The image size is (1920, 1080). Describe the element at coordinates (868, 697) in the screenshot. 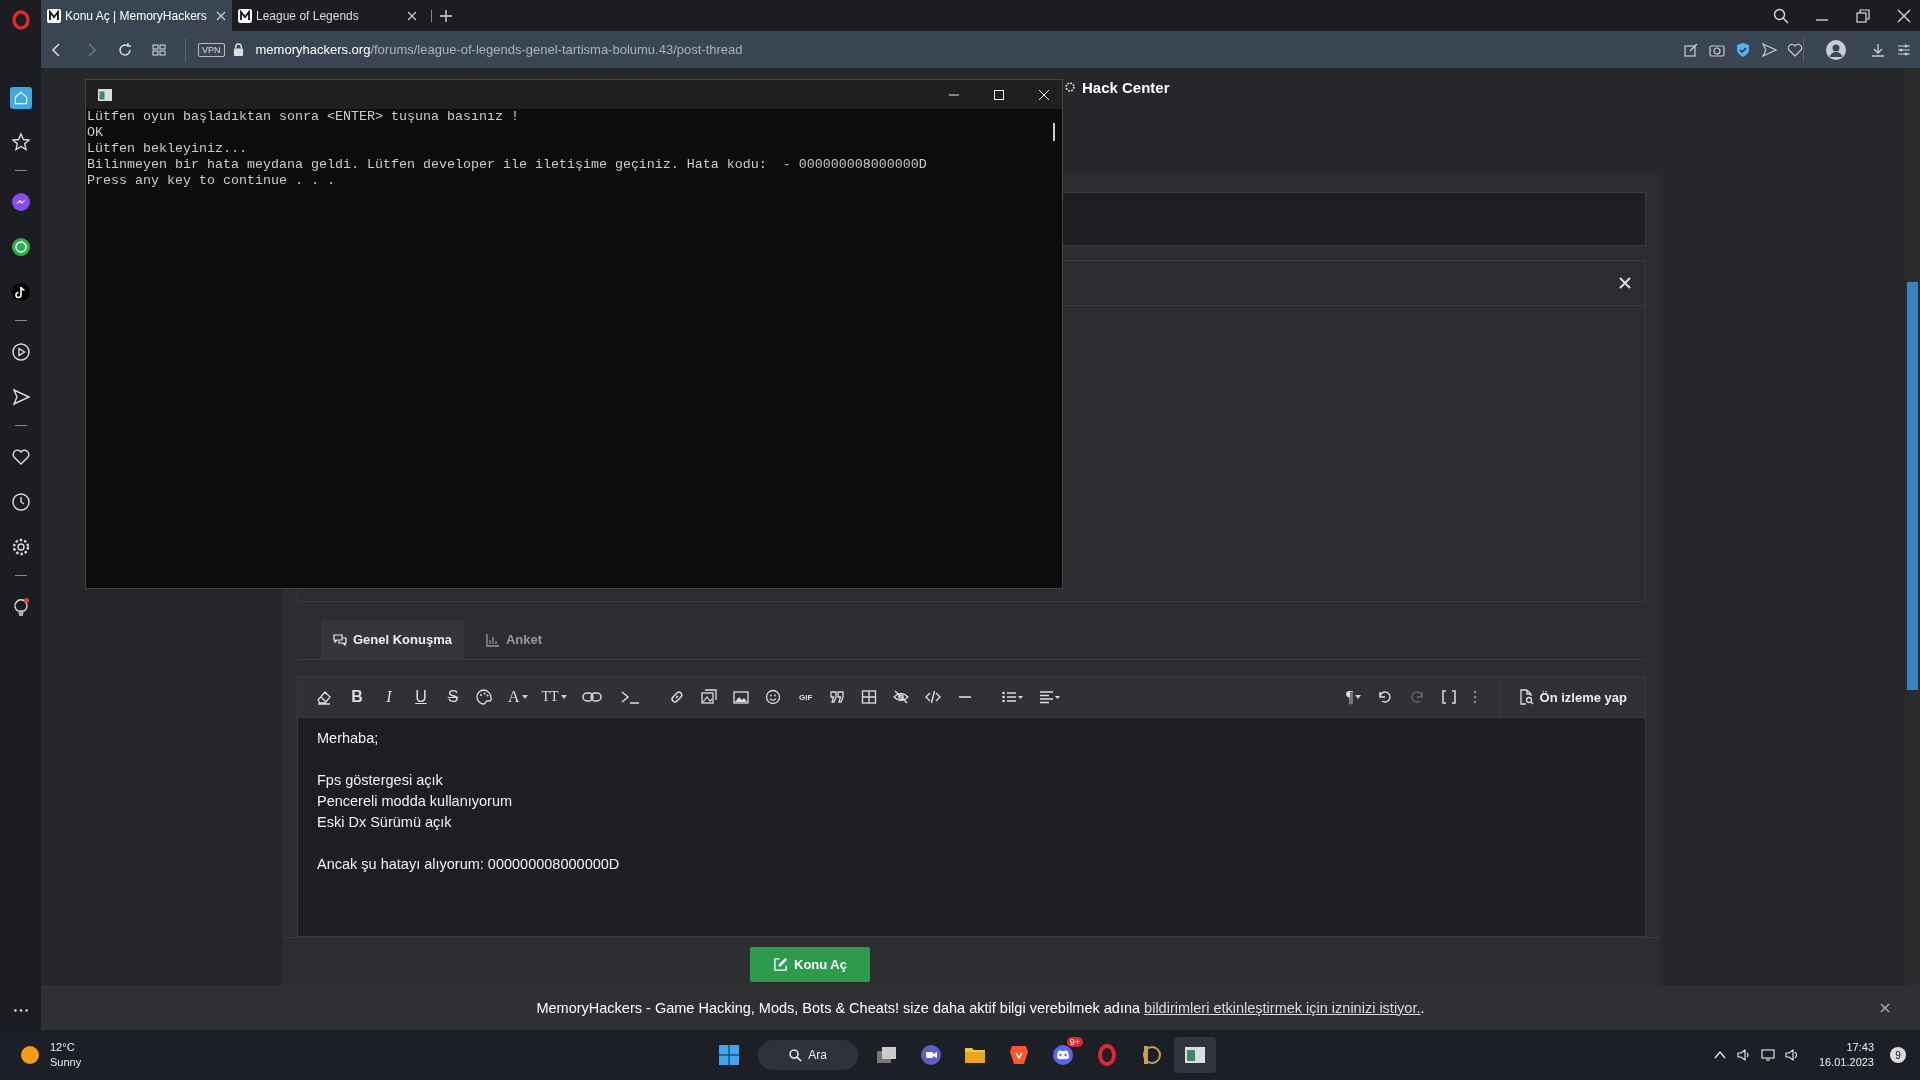

I see `table-icon` at that location.